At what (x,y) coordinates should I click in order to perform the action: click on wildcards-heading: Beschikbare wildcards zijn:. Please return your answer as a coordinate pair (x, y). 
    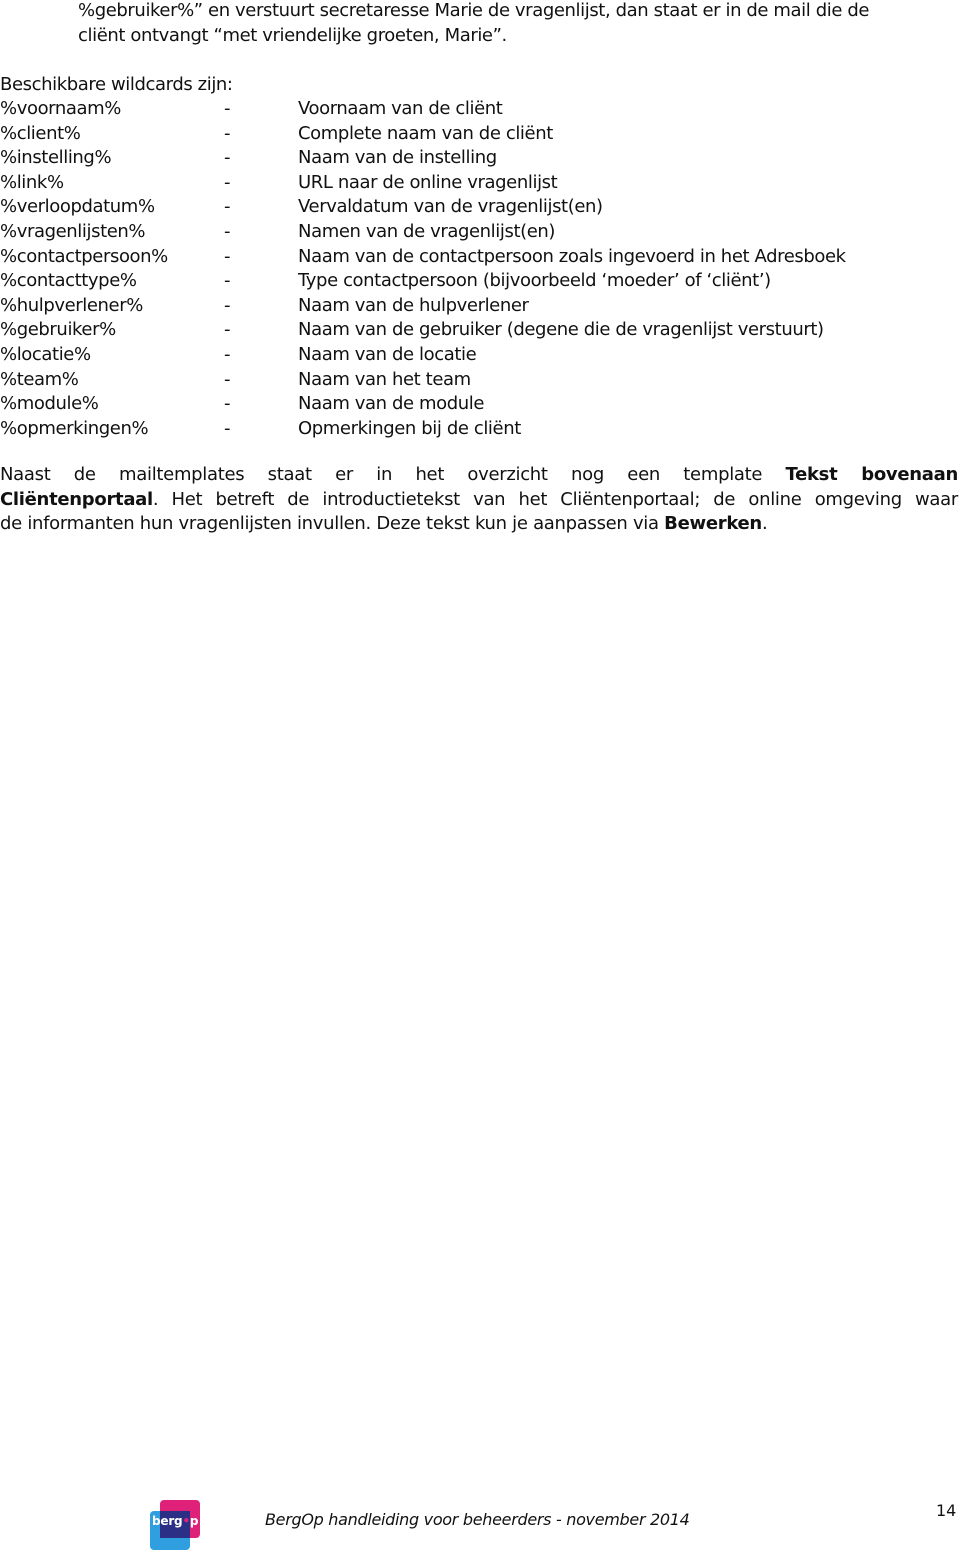
    Looking at the image, I should click on (116, 84).